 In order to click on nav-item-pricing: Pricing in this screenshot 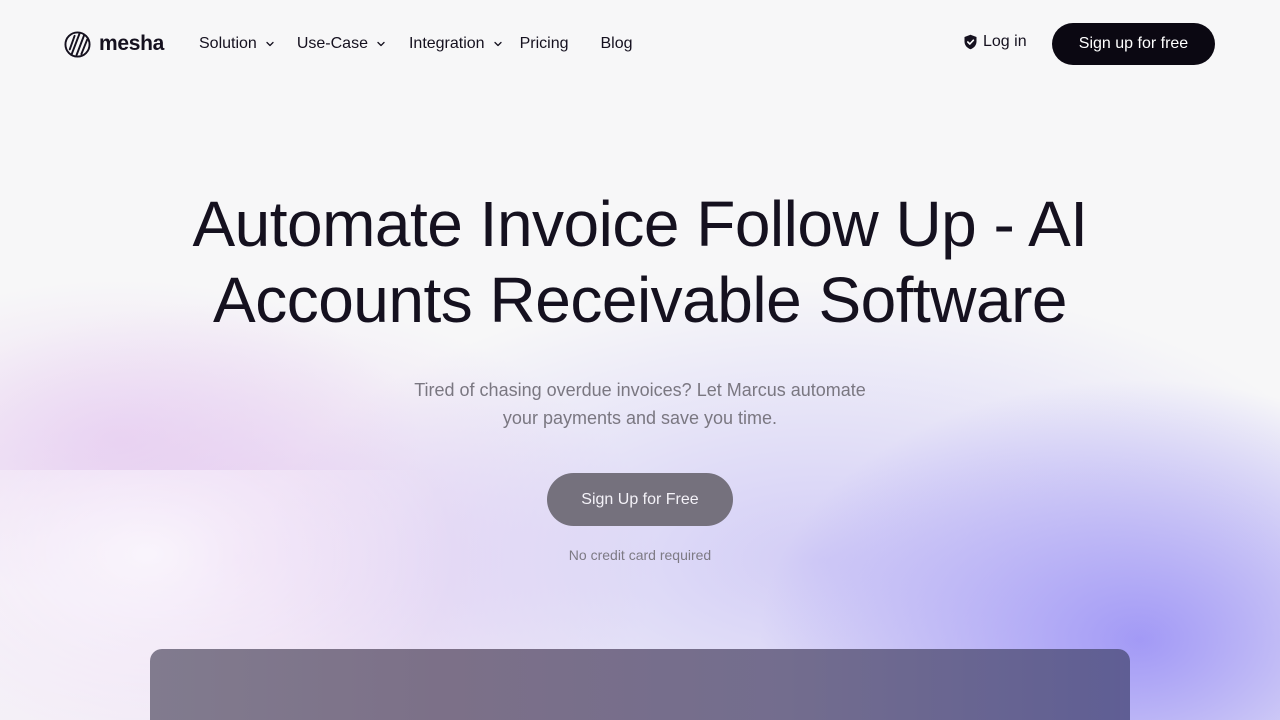, I will do `click(544, 44)`.